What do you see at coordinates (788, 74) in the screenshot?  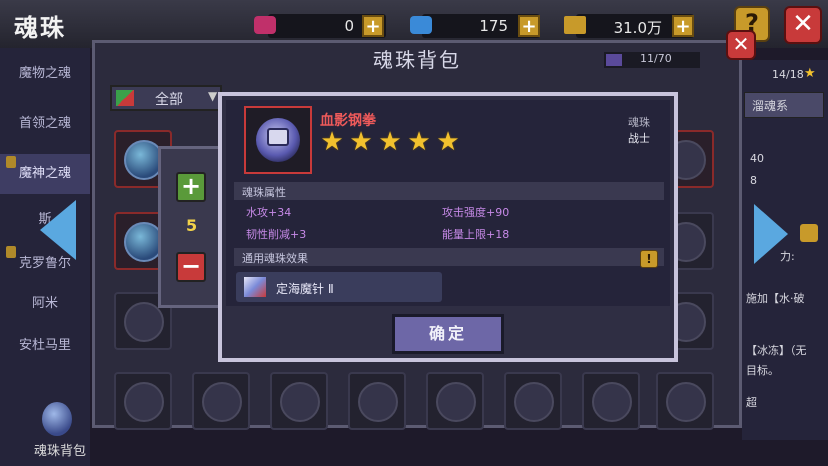 I see `right-progress: 14/18` at bounding box center [788, 74].